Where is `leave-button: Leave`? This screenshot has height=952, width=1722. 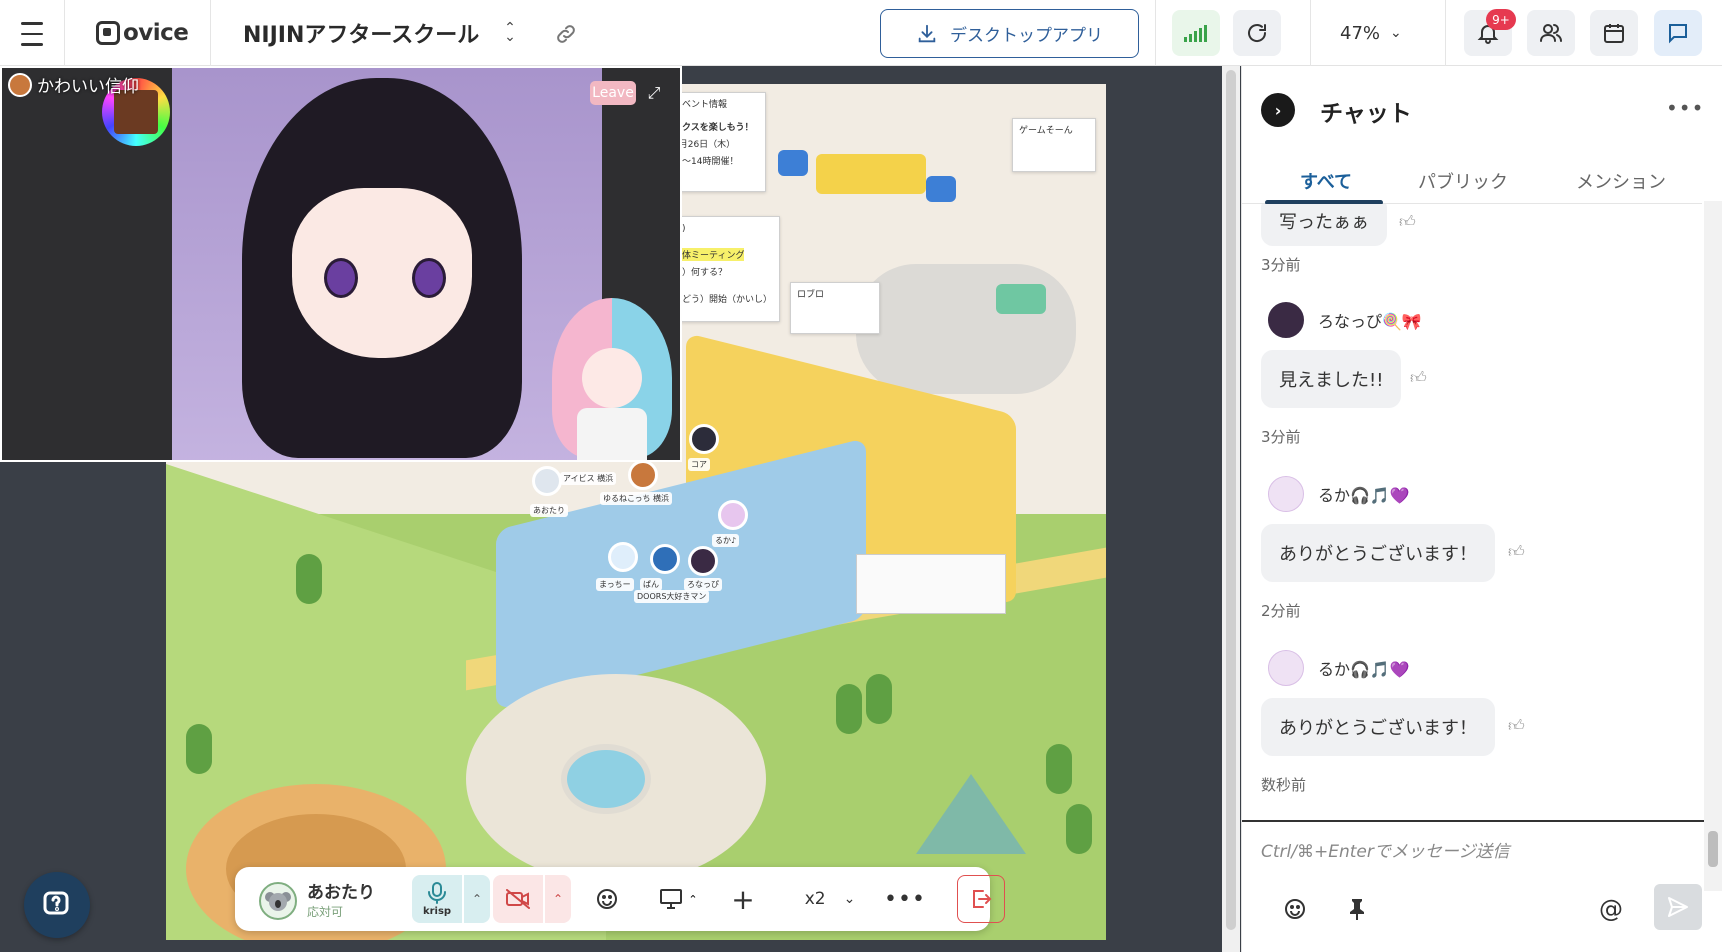
leave-button: Leave is located at coordinates (613, 93).